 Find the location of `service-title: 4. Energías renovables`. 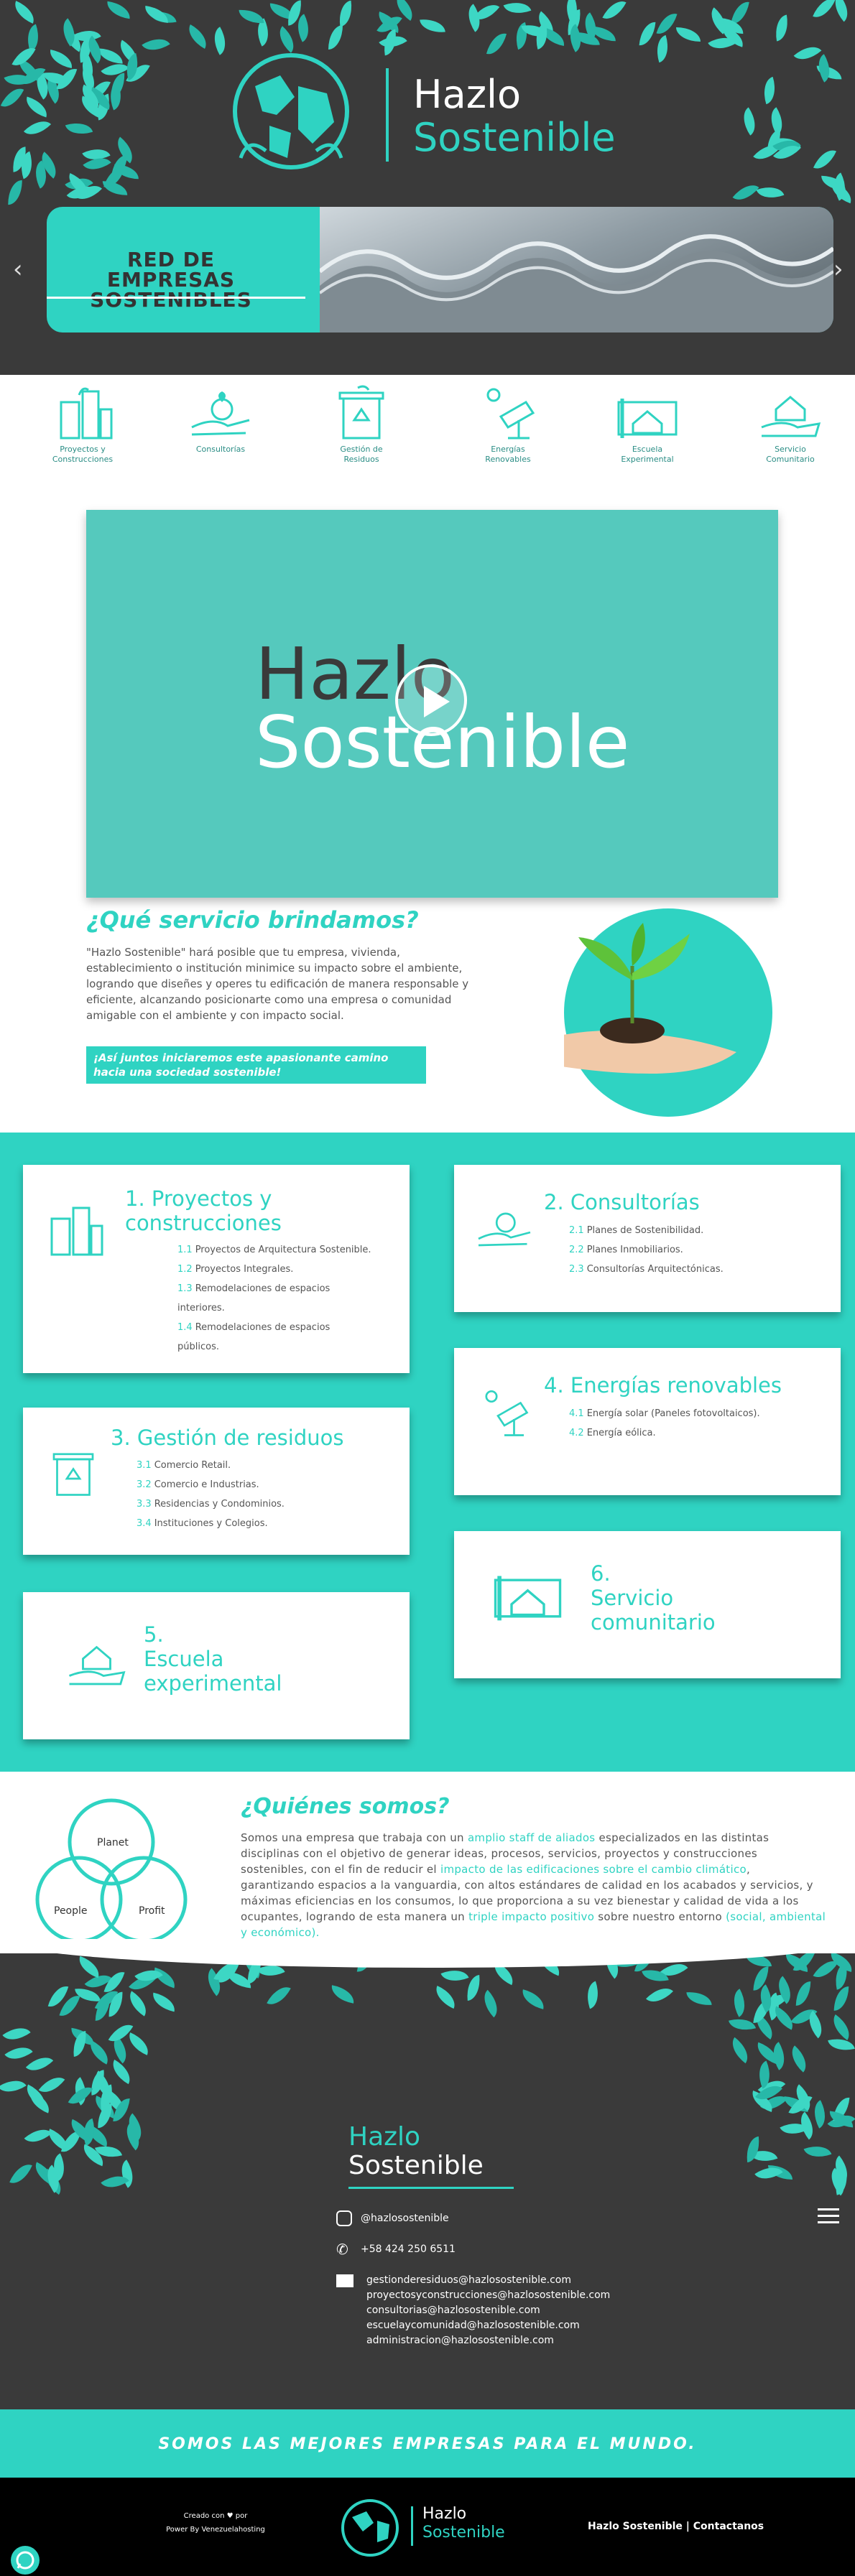

service-title: 4. Energías renovables is located at coordinates (663, 1385).